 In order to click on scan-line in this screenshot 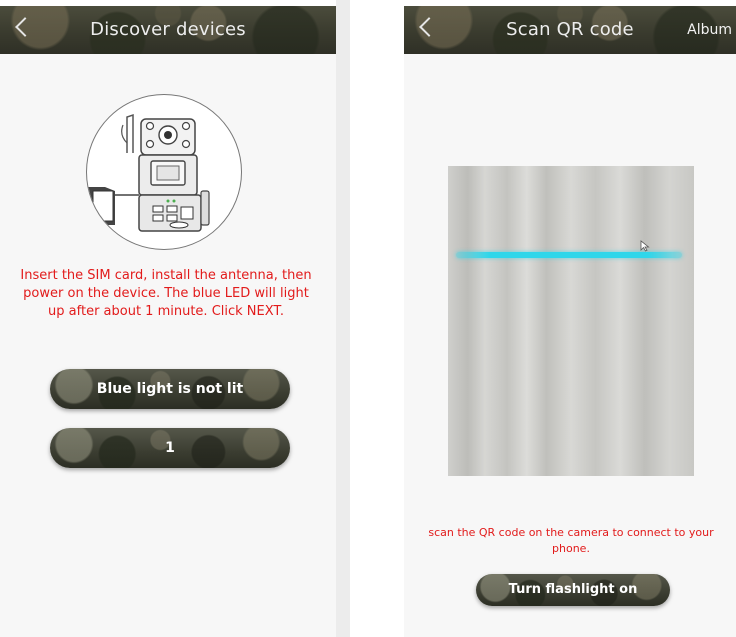, I will do `click(569, 255)`.